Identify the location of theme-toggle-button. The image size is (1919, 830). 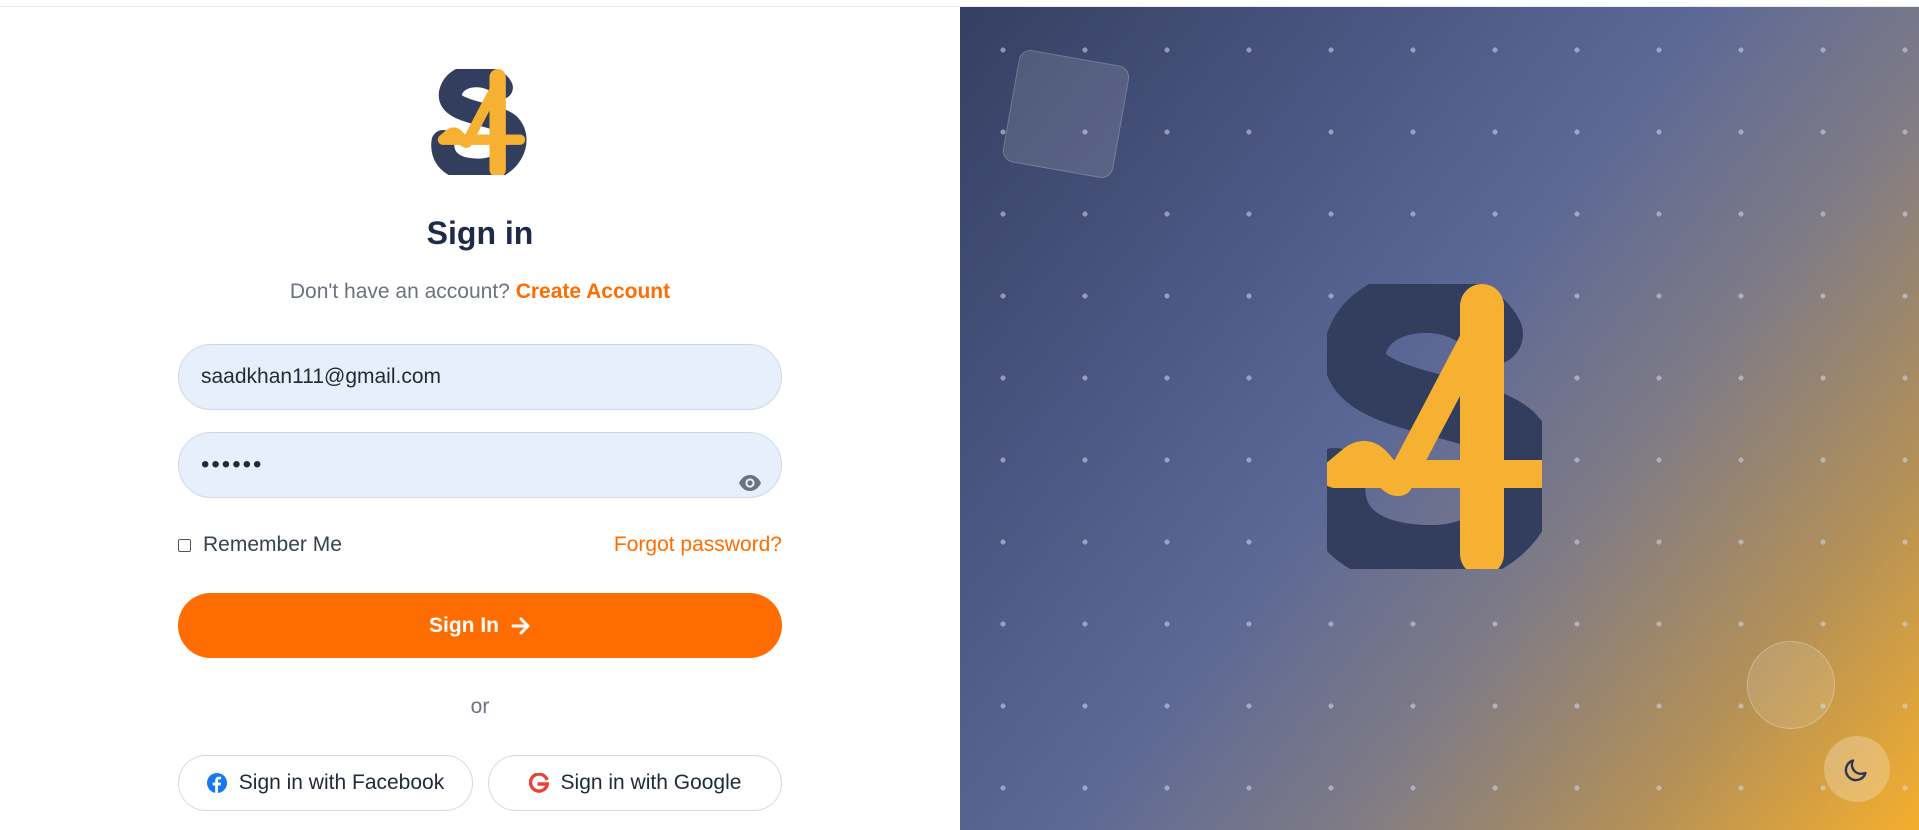
(1857, 769).